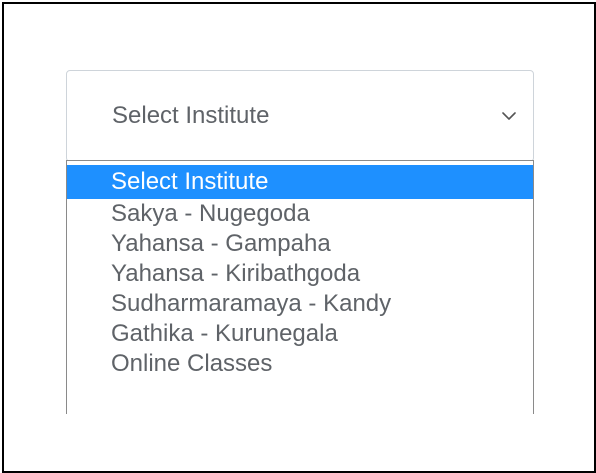 The image size is (596, 473). I want to click on option-sudharmaramaya-kandy: Sudharmaramaya - Kandy, so click(300, 304).